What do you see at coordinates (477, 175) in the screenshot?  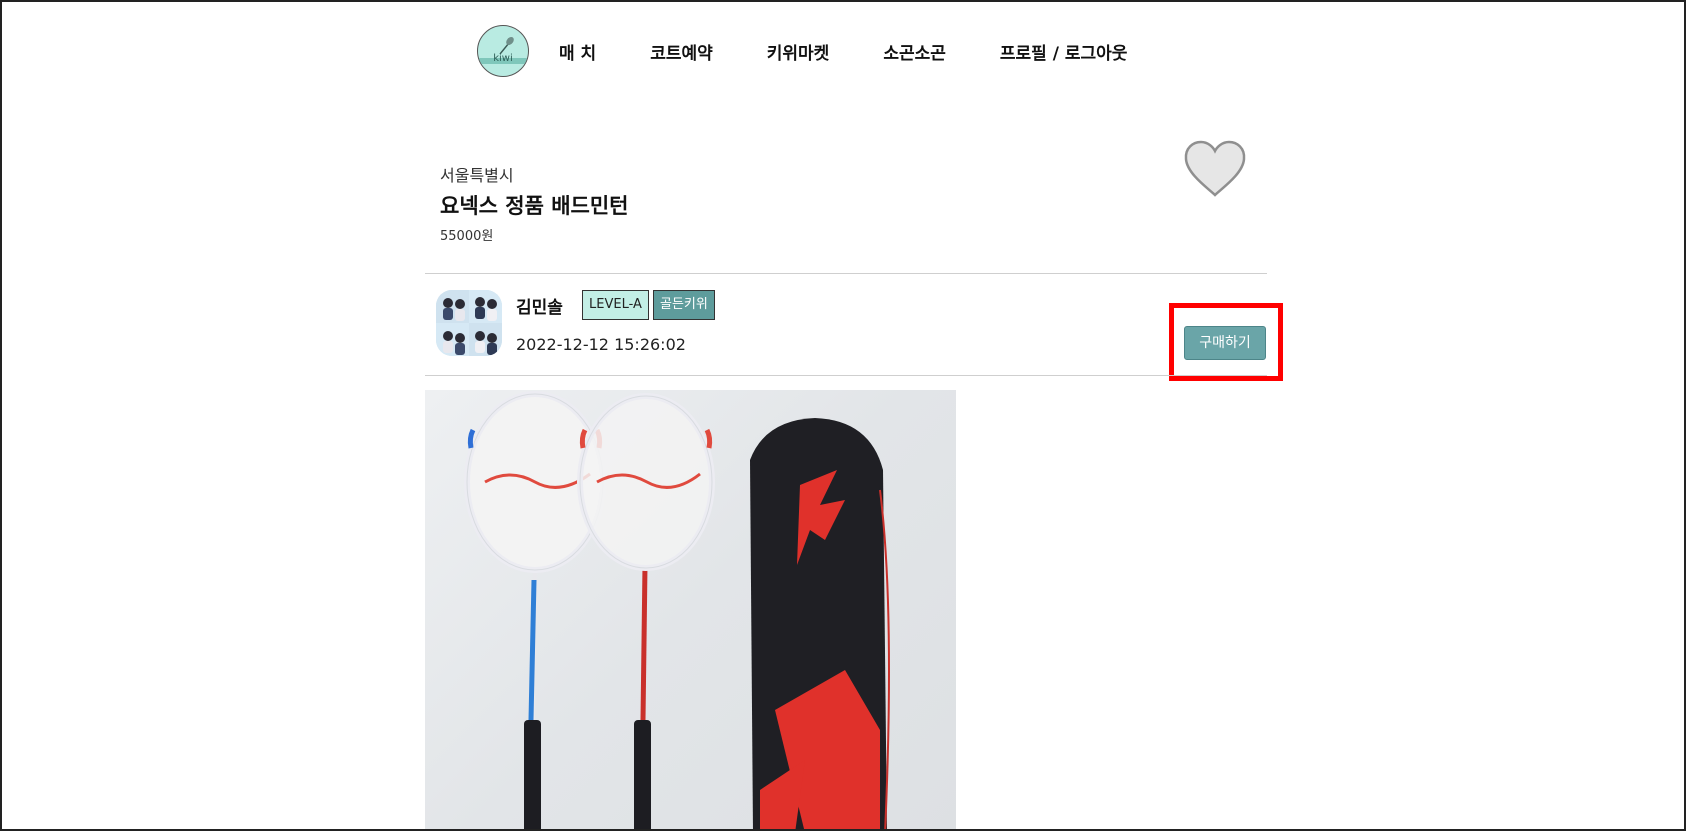 I see `product-region: 서울특별시` at bounding box center [477, 175].